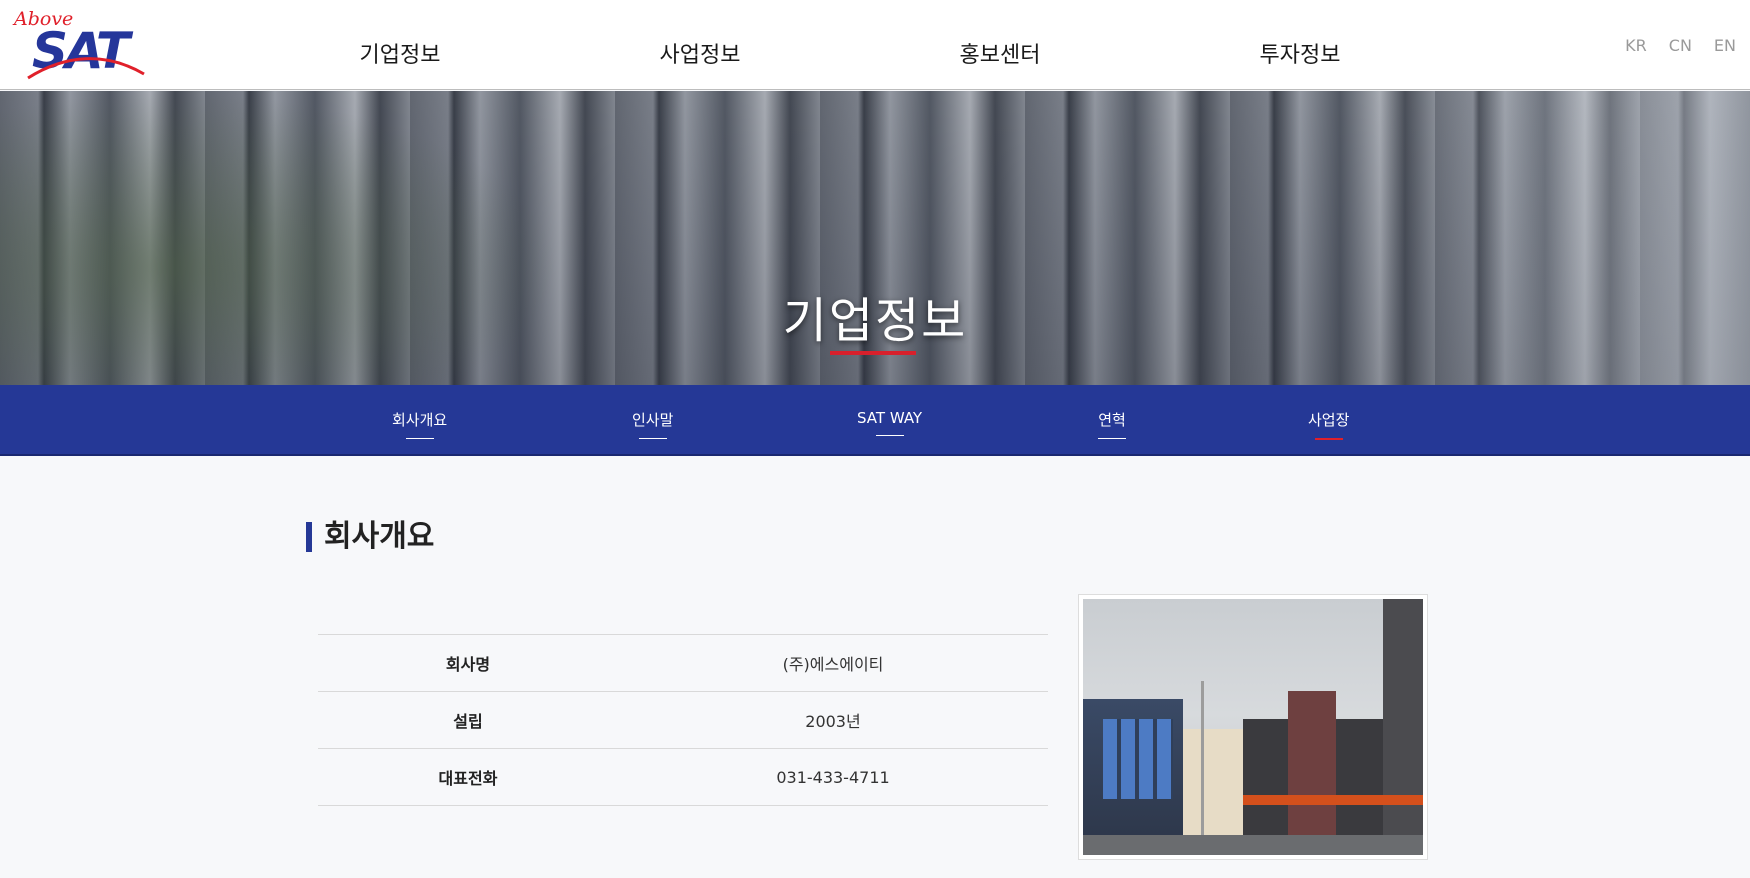 The height and width of the screenshot is (878, 1750). What do you see at coordinates (1312, 773) in the screenshot?
I see `photo-tower` at bounding box center [1312, 773].